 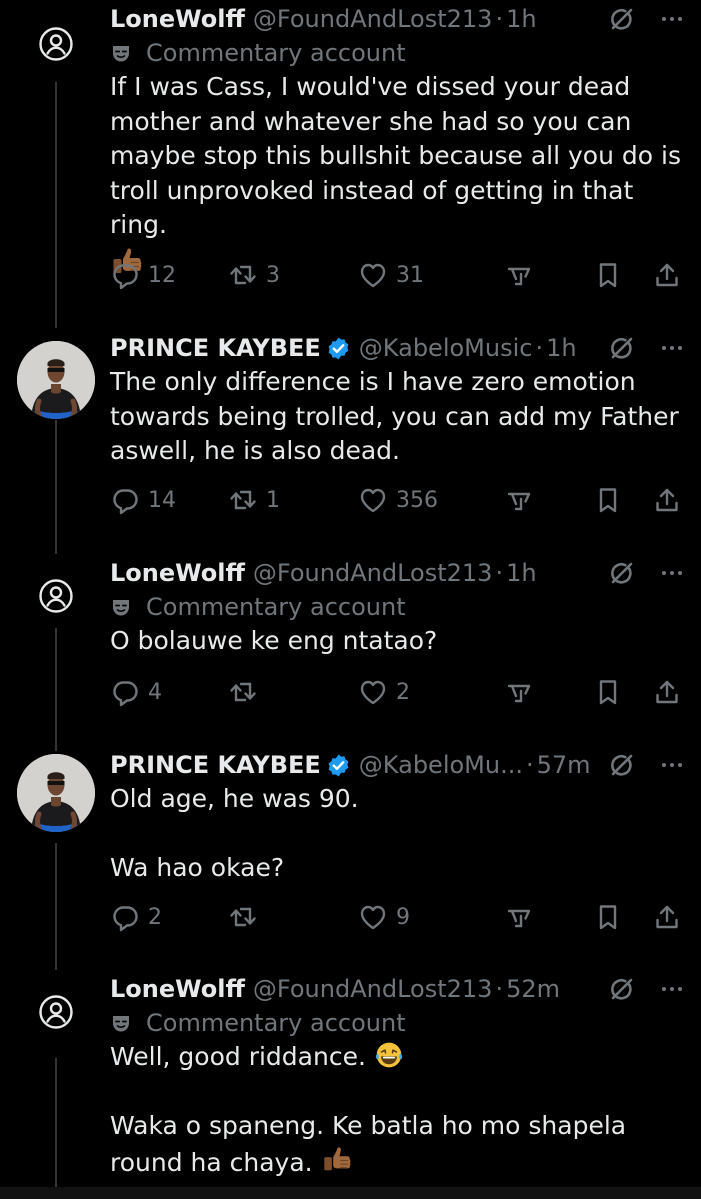 I want to click on laughing-tears-emoji, so click(x=389, y=1055).